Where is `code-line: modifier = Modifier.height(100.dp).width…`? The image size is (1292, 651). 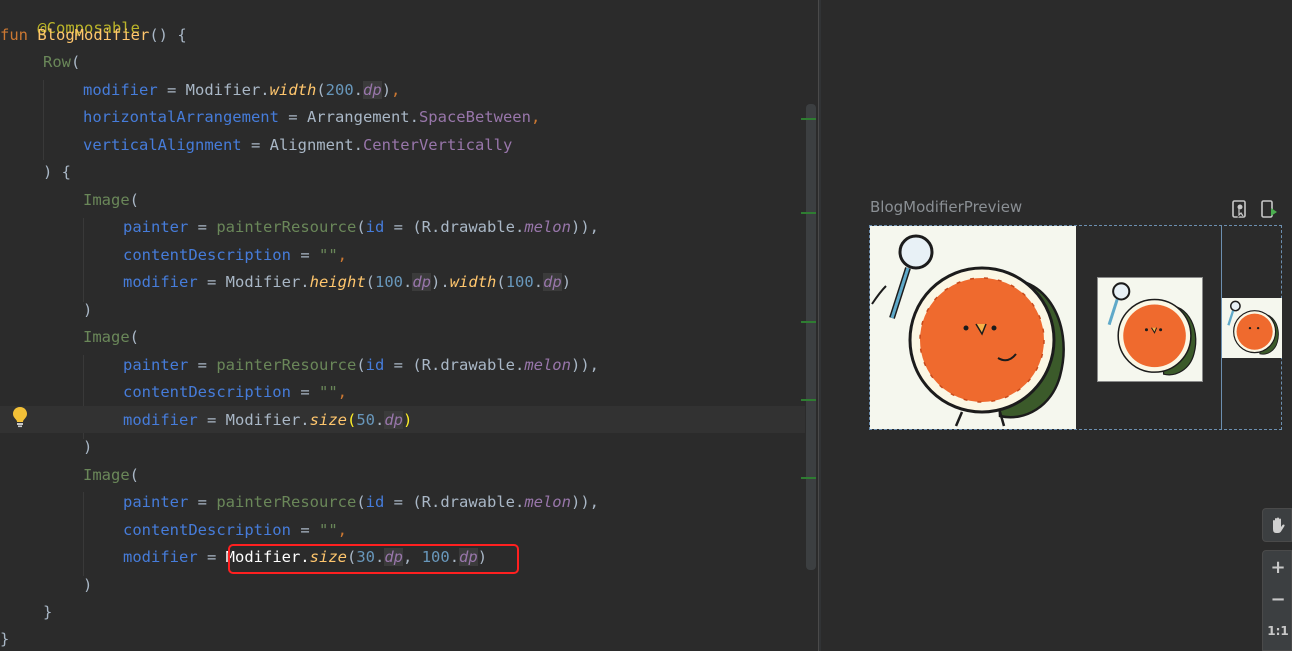
code-line: modifier = Modifier.height(100.dp).width… is located at coordinates (347, 285).